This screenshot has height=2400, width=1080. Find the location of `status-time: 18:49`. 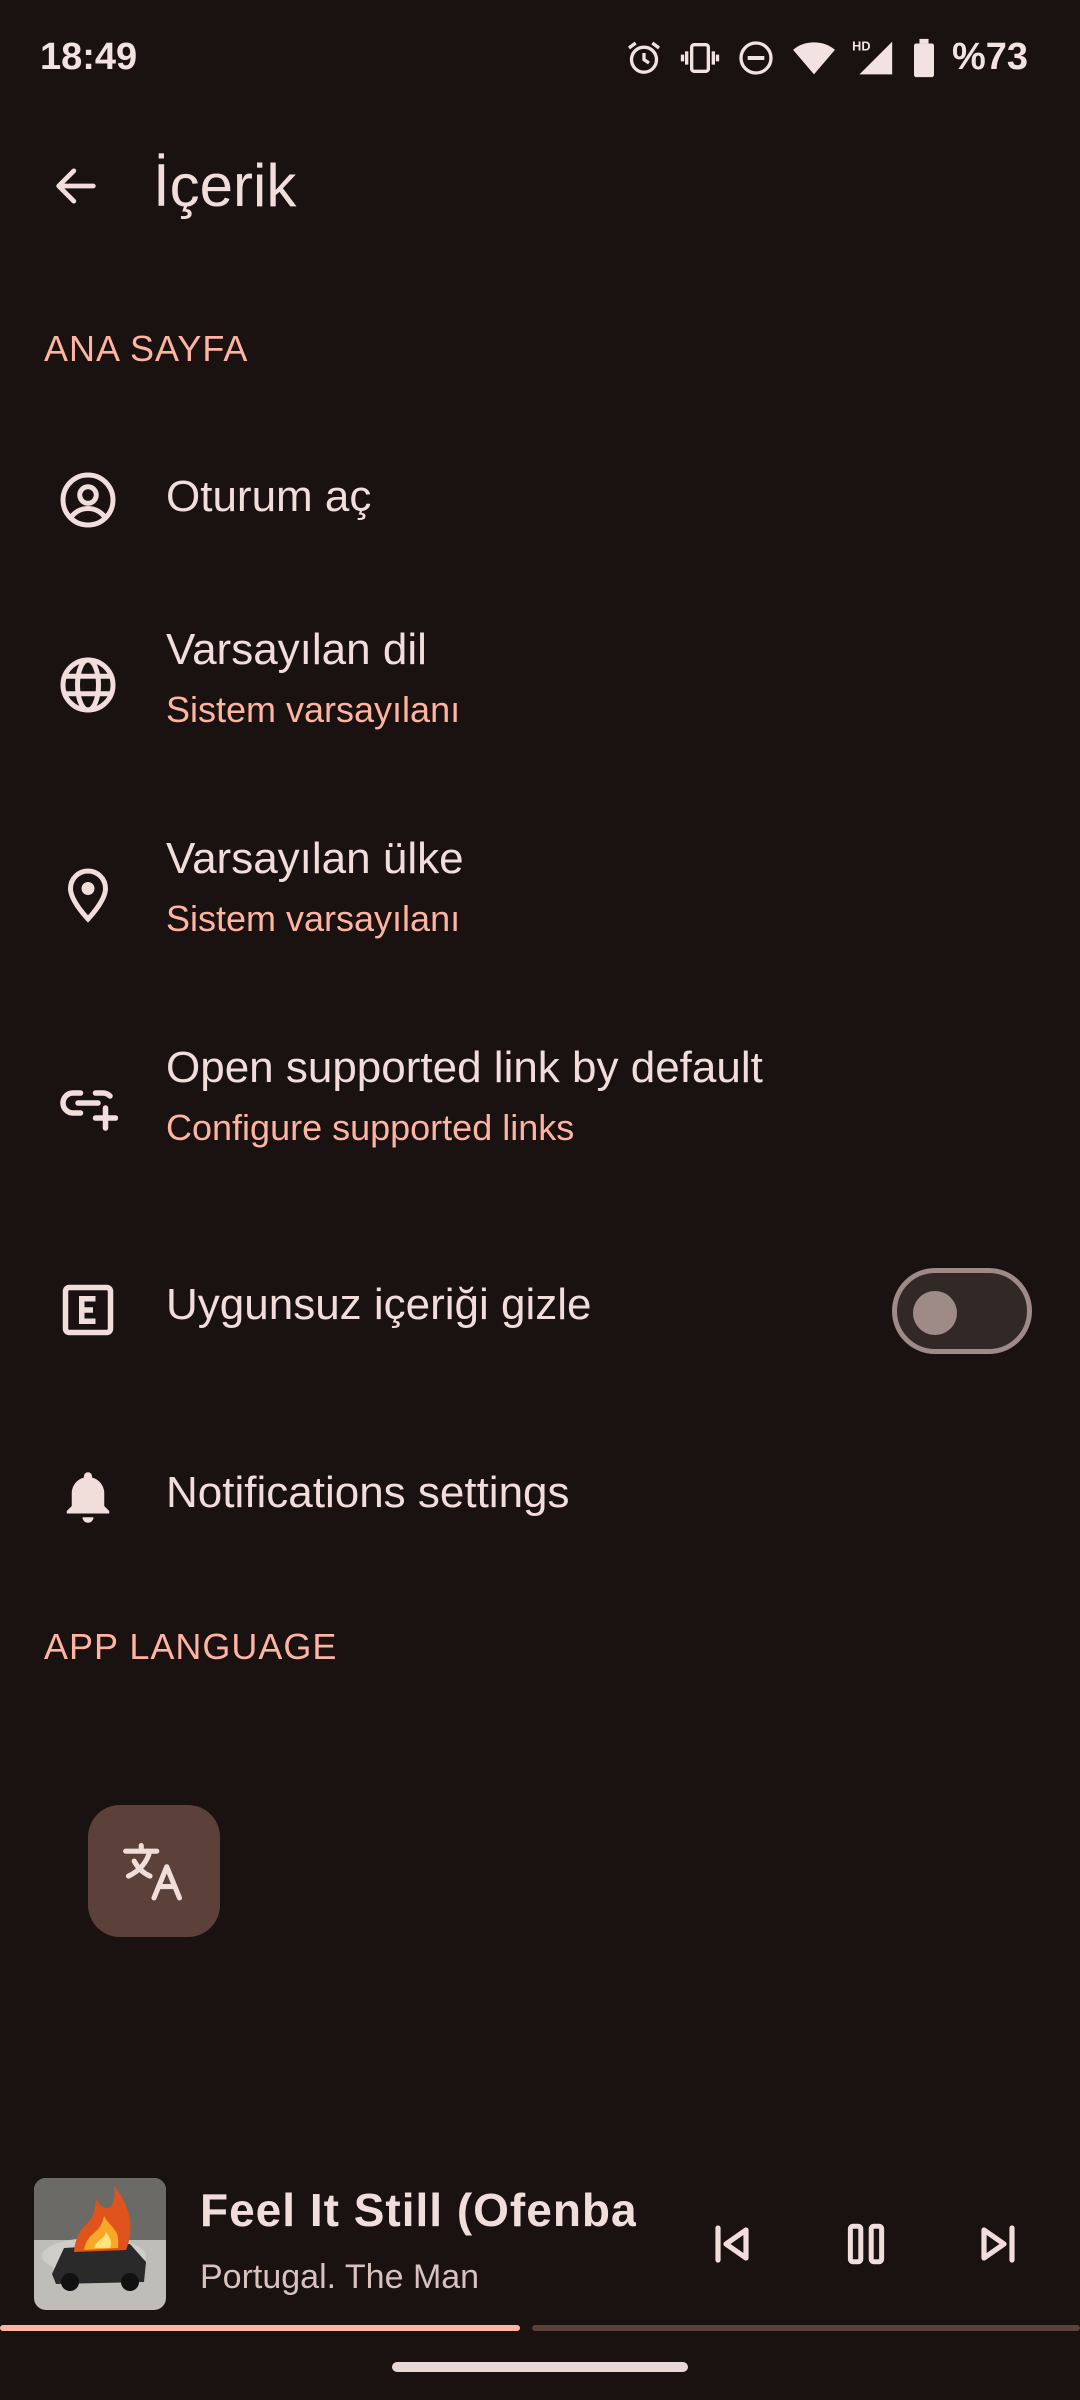

status-time: 18:49 is located at coordinates (89, 57).